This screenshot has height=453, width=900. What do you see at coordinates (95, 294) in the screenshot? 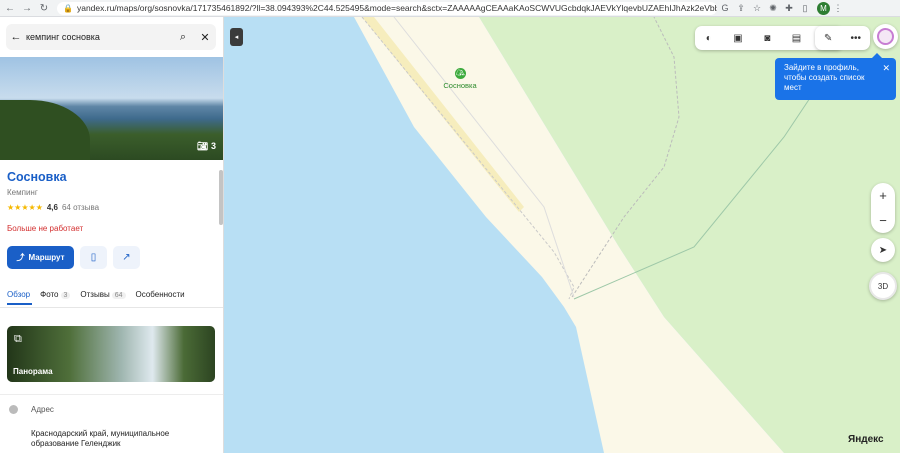
I see `tab-reviews-label: Отзывы` at bounding box center [95, 294].